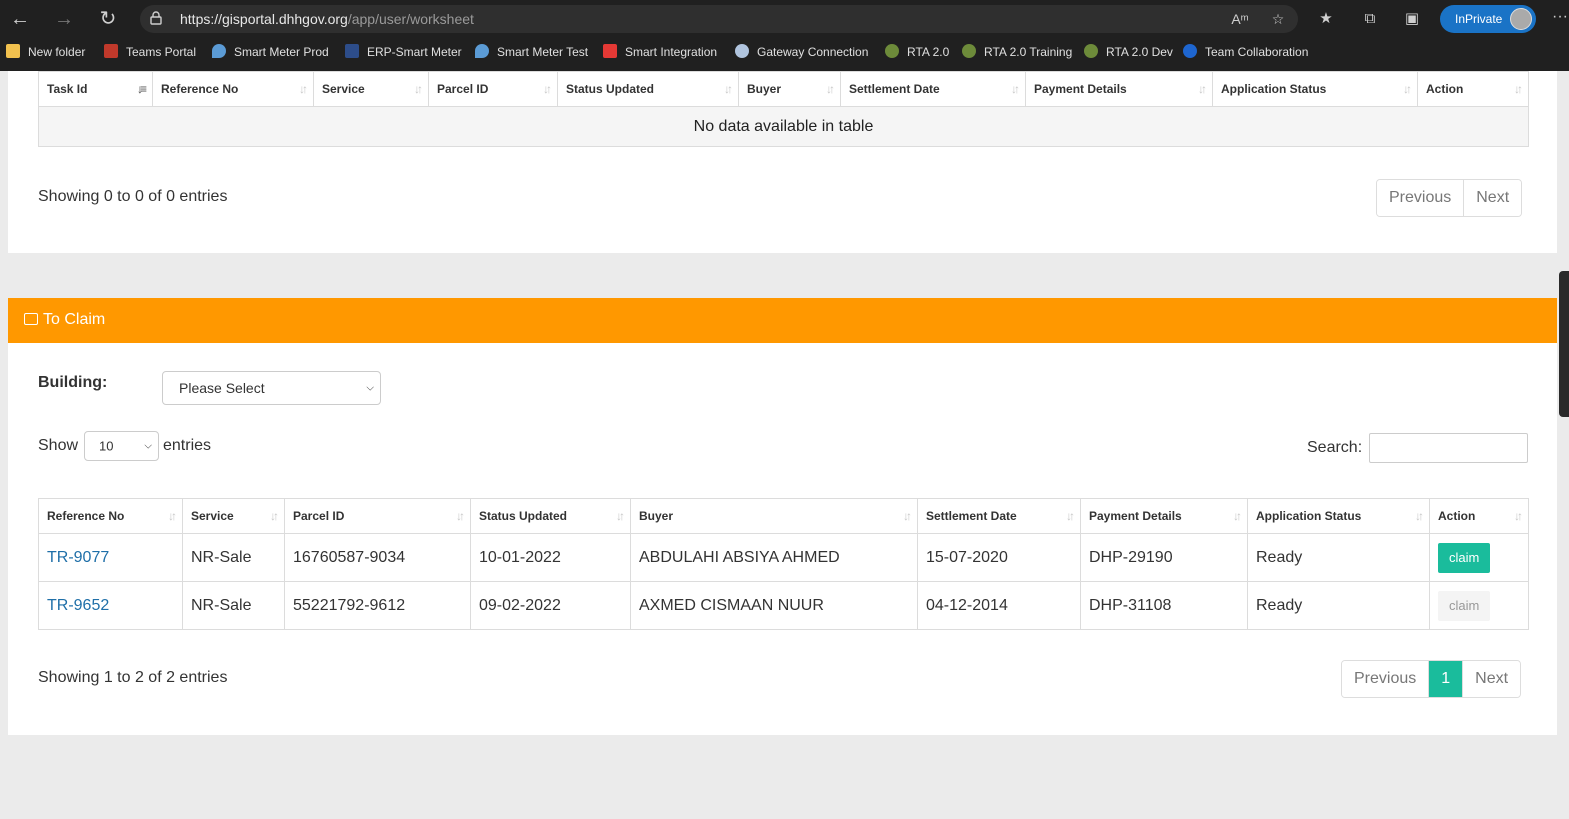  What do you see at coordinates (78, 605) in the screenshot?
I see `reference-link: TR-9652` at bounding box center [78, 605].